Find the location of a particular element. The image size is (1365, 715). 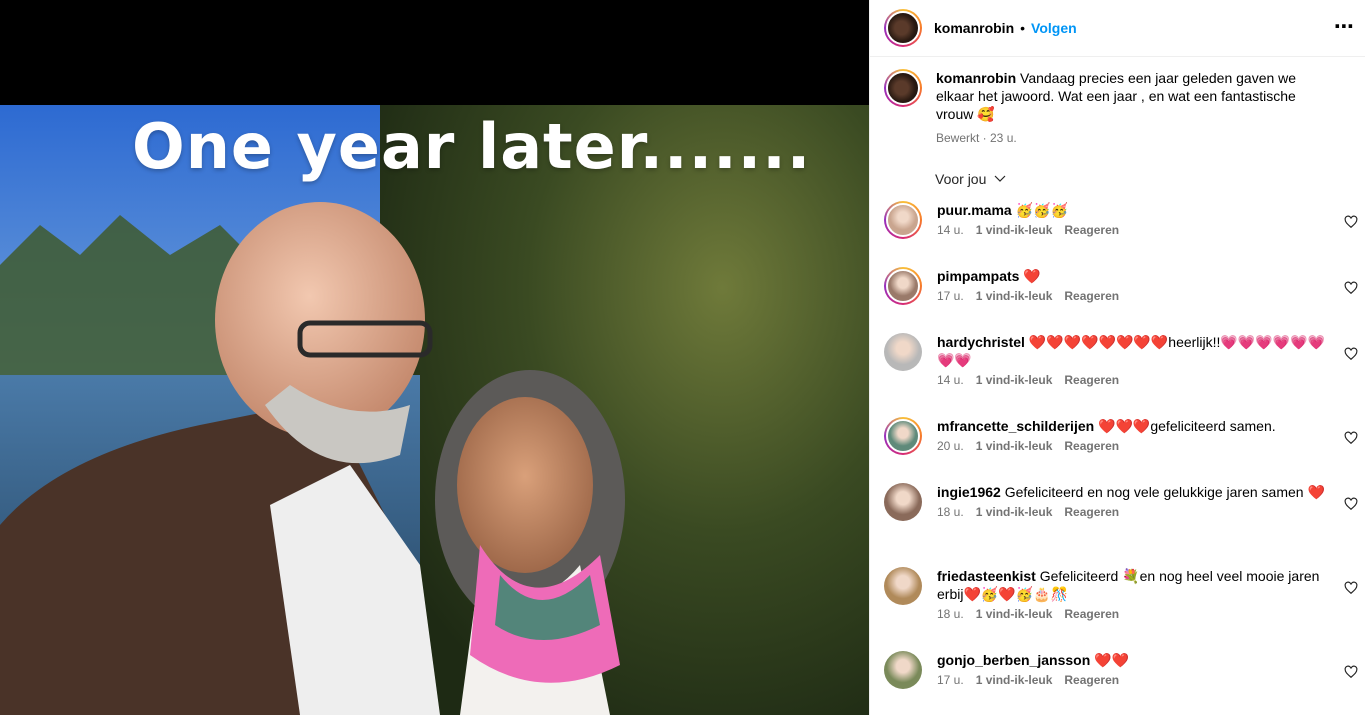

post-header: komanrobin • Volgen ⋯ is located at coordinates (1117, 28).